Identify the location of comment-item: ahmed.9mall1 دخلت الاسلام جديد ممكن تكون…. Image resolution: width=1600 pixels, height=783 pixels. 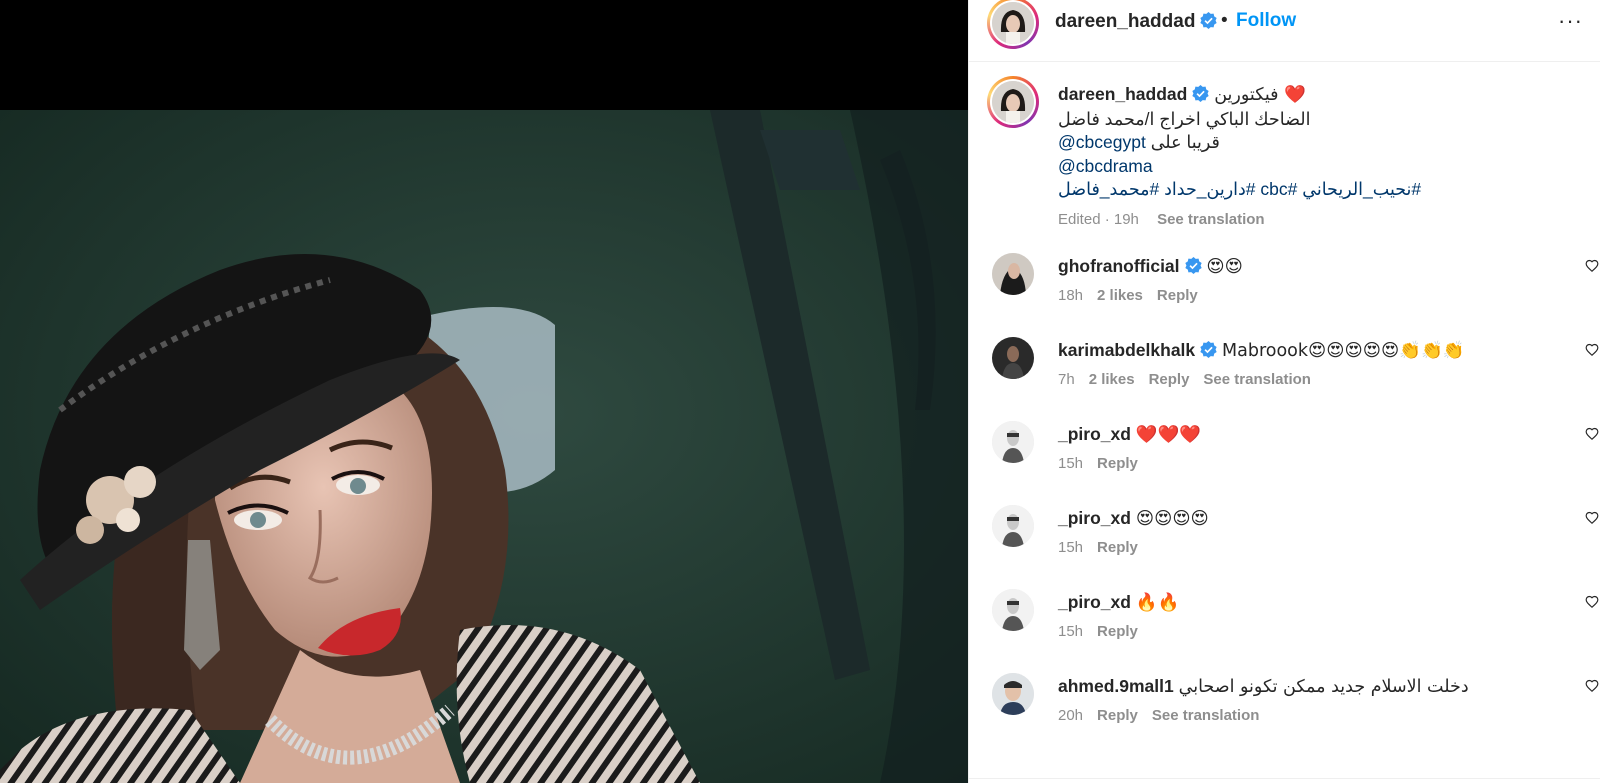
(1284, 715).